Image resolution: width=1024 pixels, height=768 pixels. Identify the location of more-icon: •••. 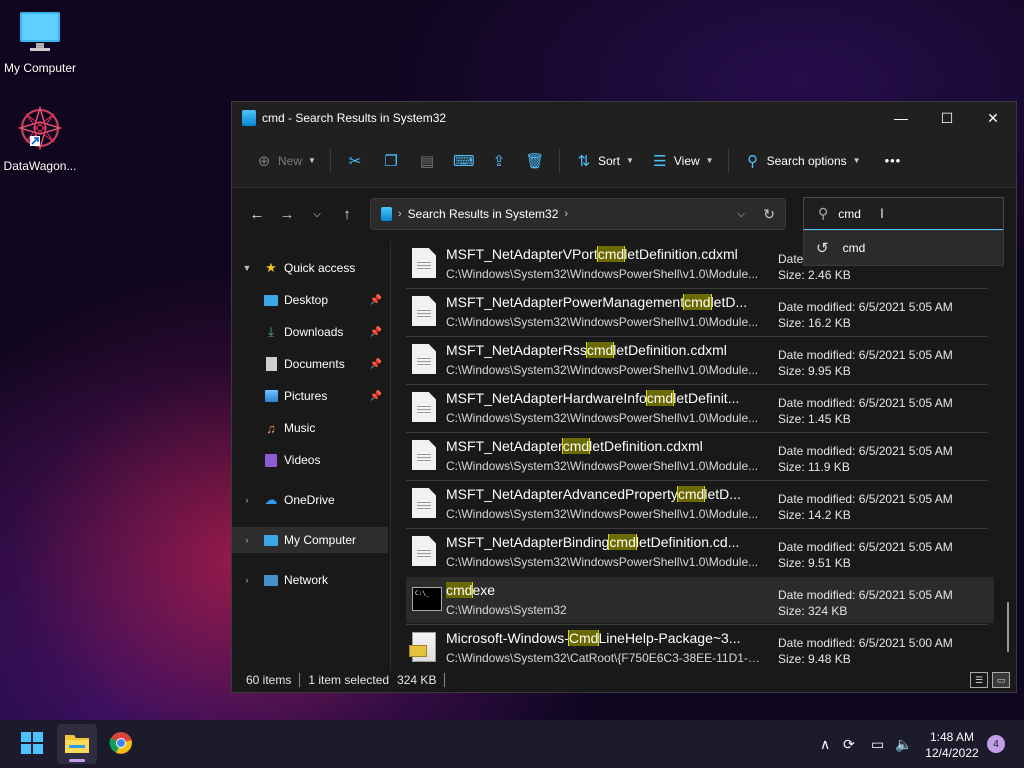
(893, 160).